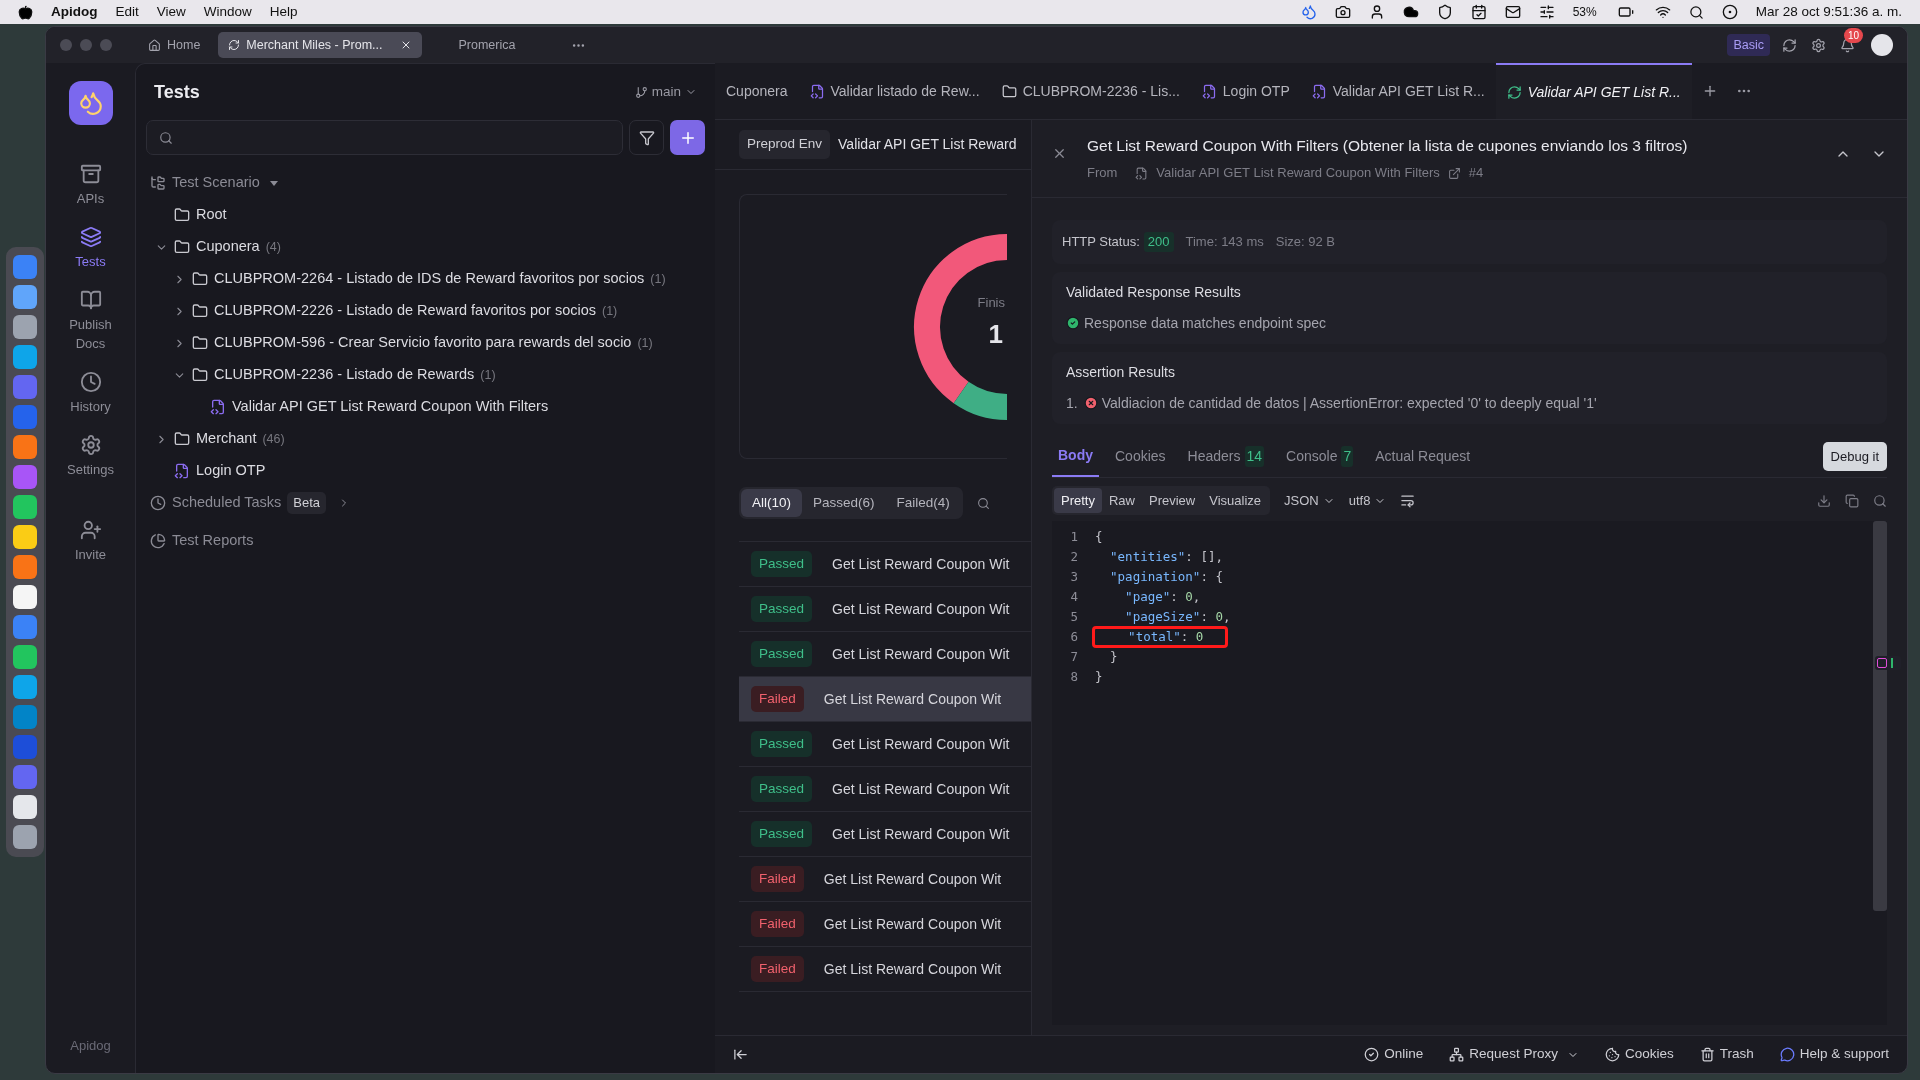 The width and height of the screenshot is (1920, 1080). Describe the element at coordinates (226, 439) in the screenshot. I see `tree-item-label: Merchant` at that location.